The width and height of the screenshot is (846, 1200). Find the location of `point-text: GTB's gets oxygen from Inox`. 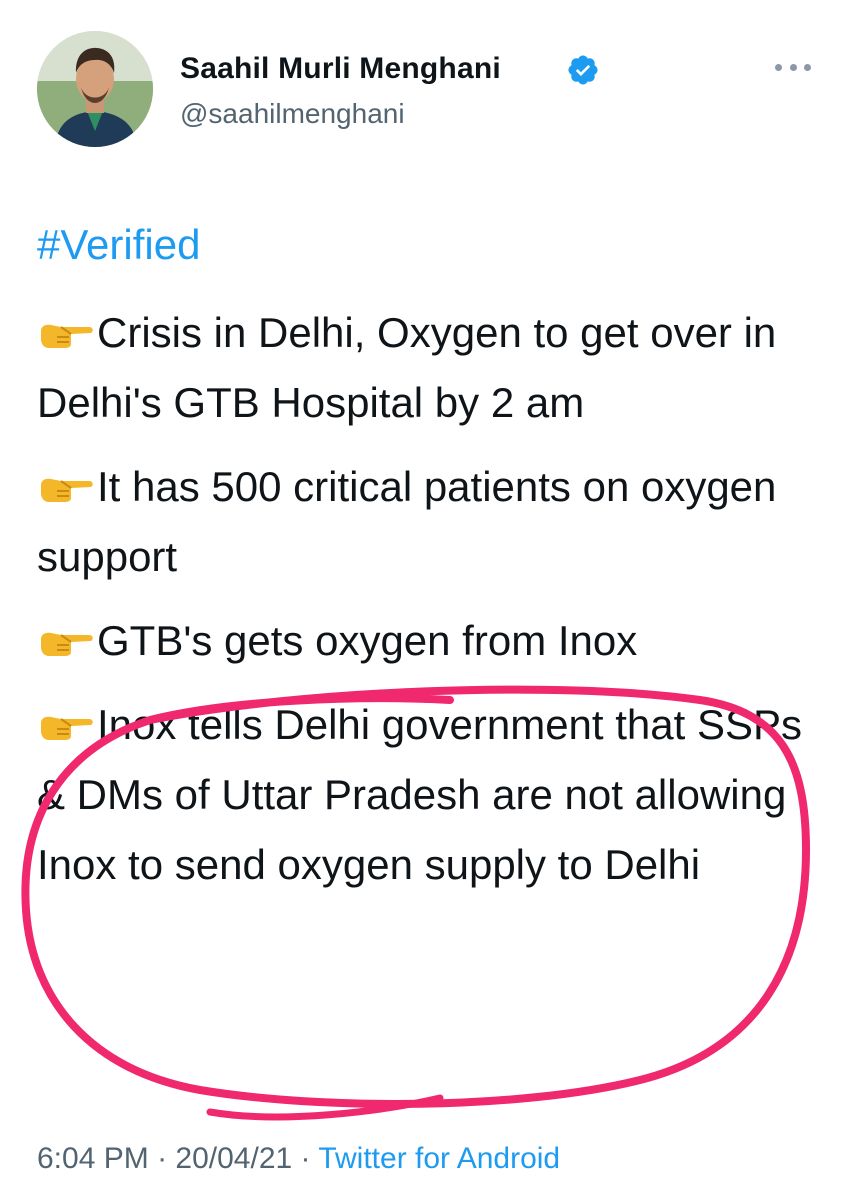

point-text: GTB's gets oxygen from Inox is located at coordinates (367, 640).